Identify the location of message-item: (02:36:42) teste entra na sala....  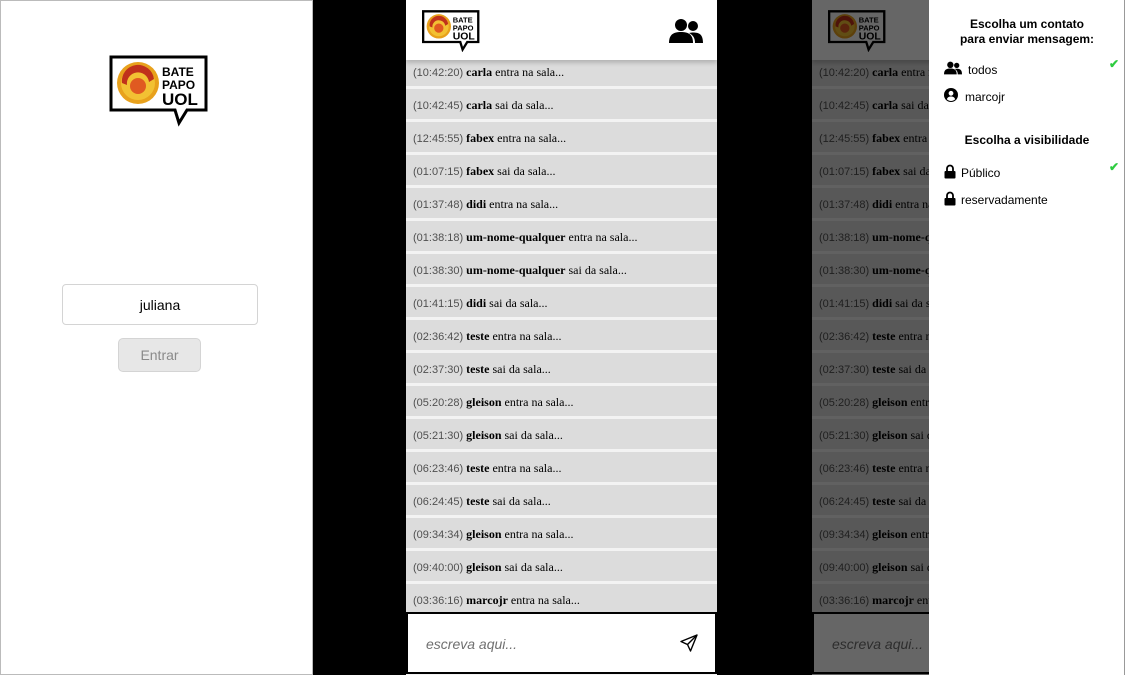
(561, 335).